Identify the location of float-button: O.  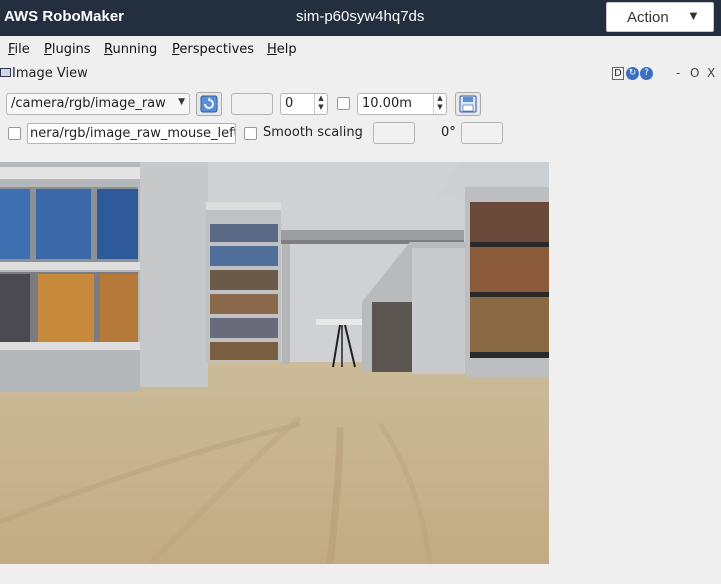
(694, 73).